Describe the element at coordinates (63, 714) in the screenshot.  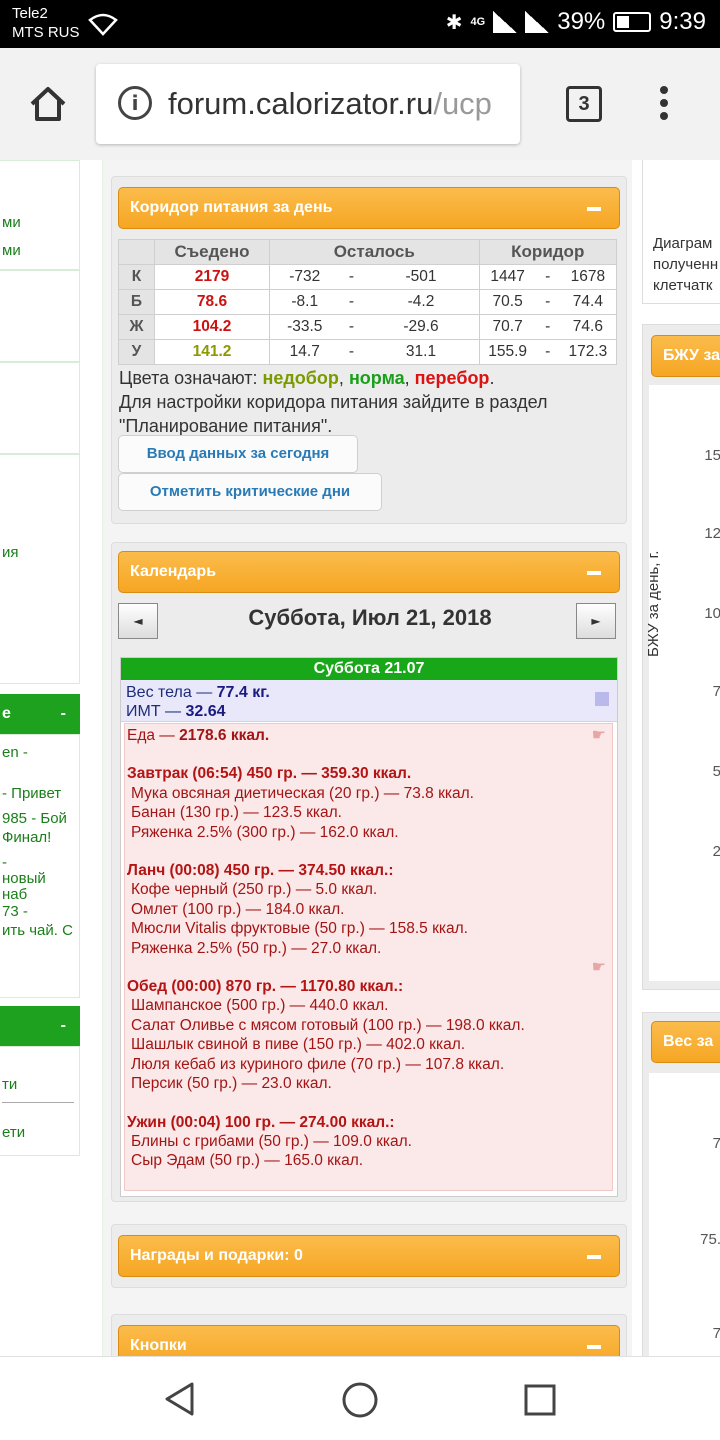
I see `collapse-dash: -` at that location.